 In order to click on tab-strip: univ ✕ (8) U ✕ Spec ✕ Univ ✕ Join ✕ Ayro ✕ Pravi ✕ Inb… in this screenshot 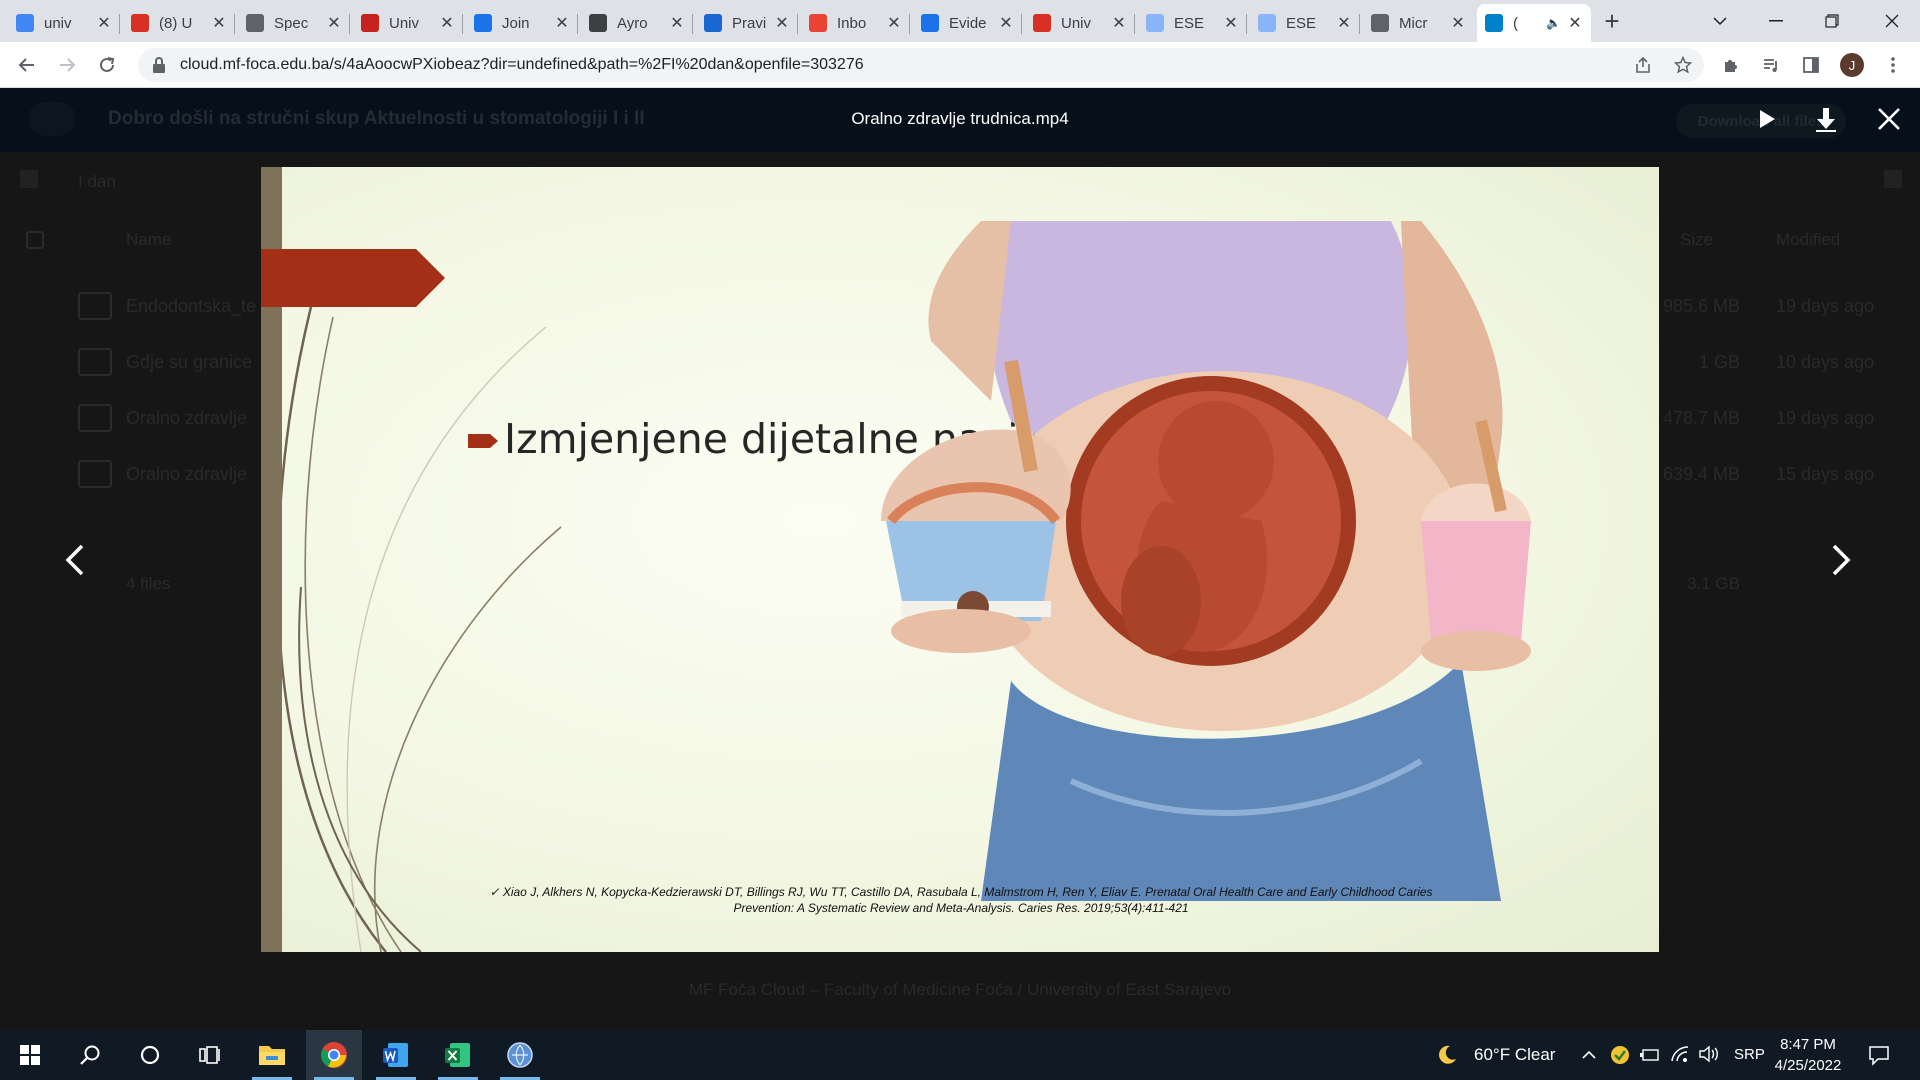, I will do `click(960, 21)`.